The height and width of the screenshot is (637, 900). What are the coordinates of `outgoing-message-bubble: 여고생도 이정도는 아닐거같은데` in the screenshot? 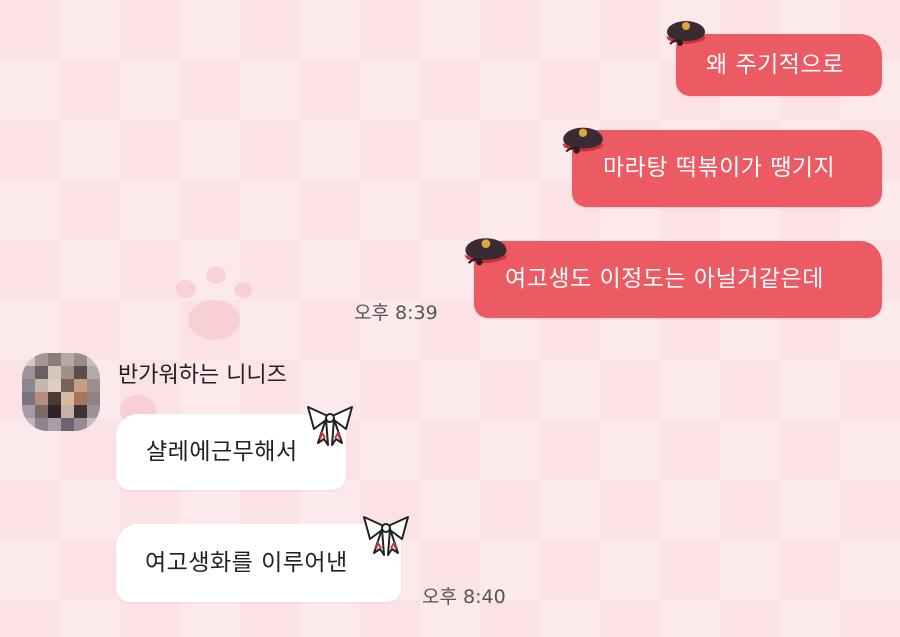 It's located at (678, 279).